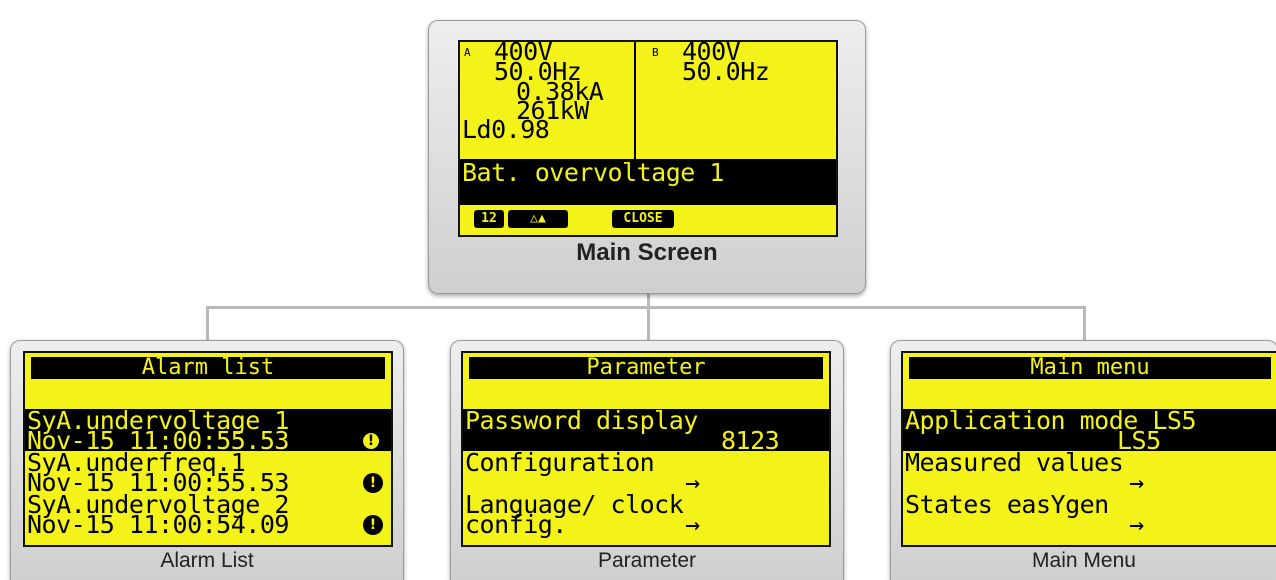  I want to click on menu-measured-values-label: Measured values, so click(1014, 462).